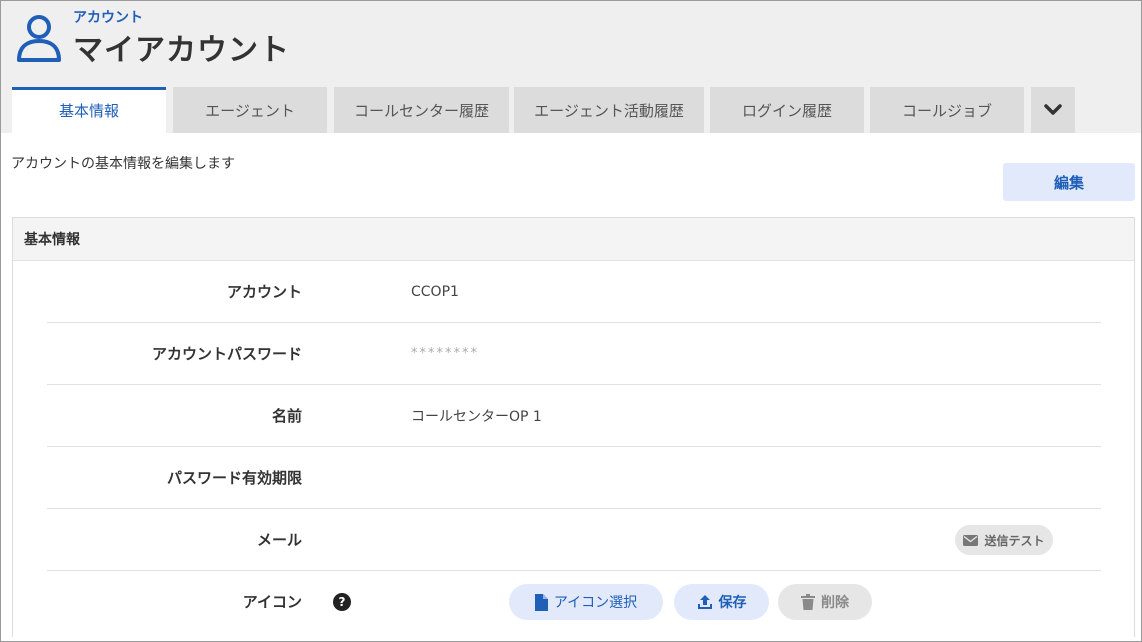  What do you see at coordinates (573, 239) in the screenshot?
I see `panel-title: 基本情報` at bounding box center [573, 239].